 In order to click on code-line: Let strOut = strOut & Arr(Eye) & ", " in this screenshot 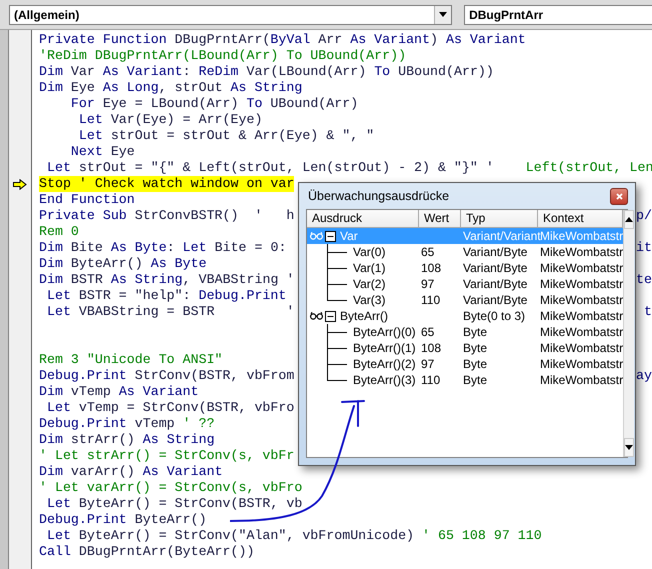, I will do `click(226, 136)`.